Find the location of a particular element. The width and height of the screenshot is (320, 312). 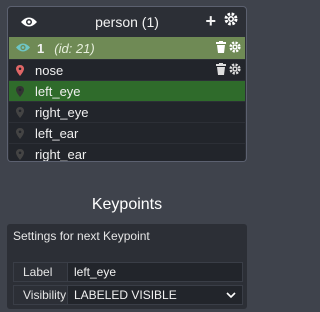

section-title: Keypoints is located at coordinates (127, 204).